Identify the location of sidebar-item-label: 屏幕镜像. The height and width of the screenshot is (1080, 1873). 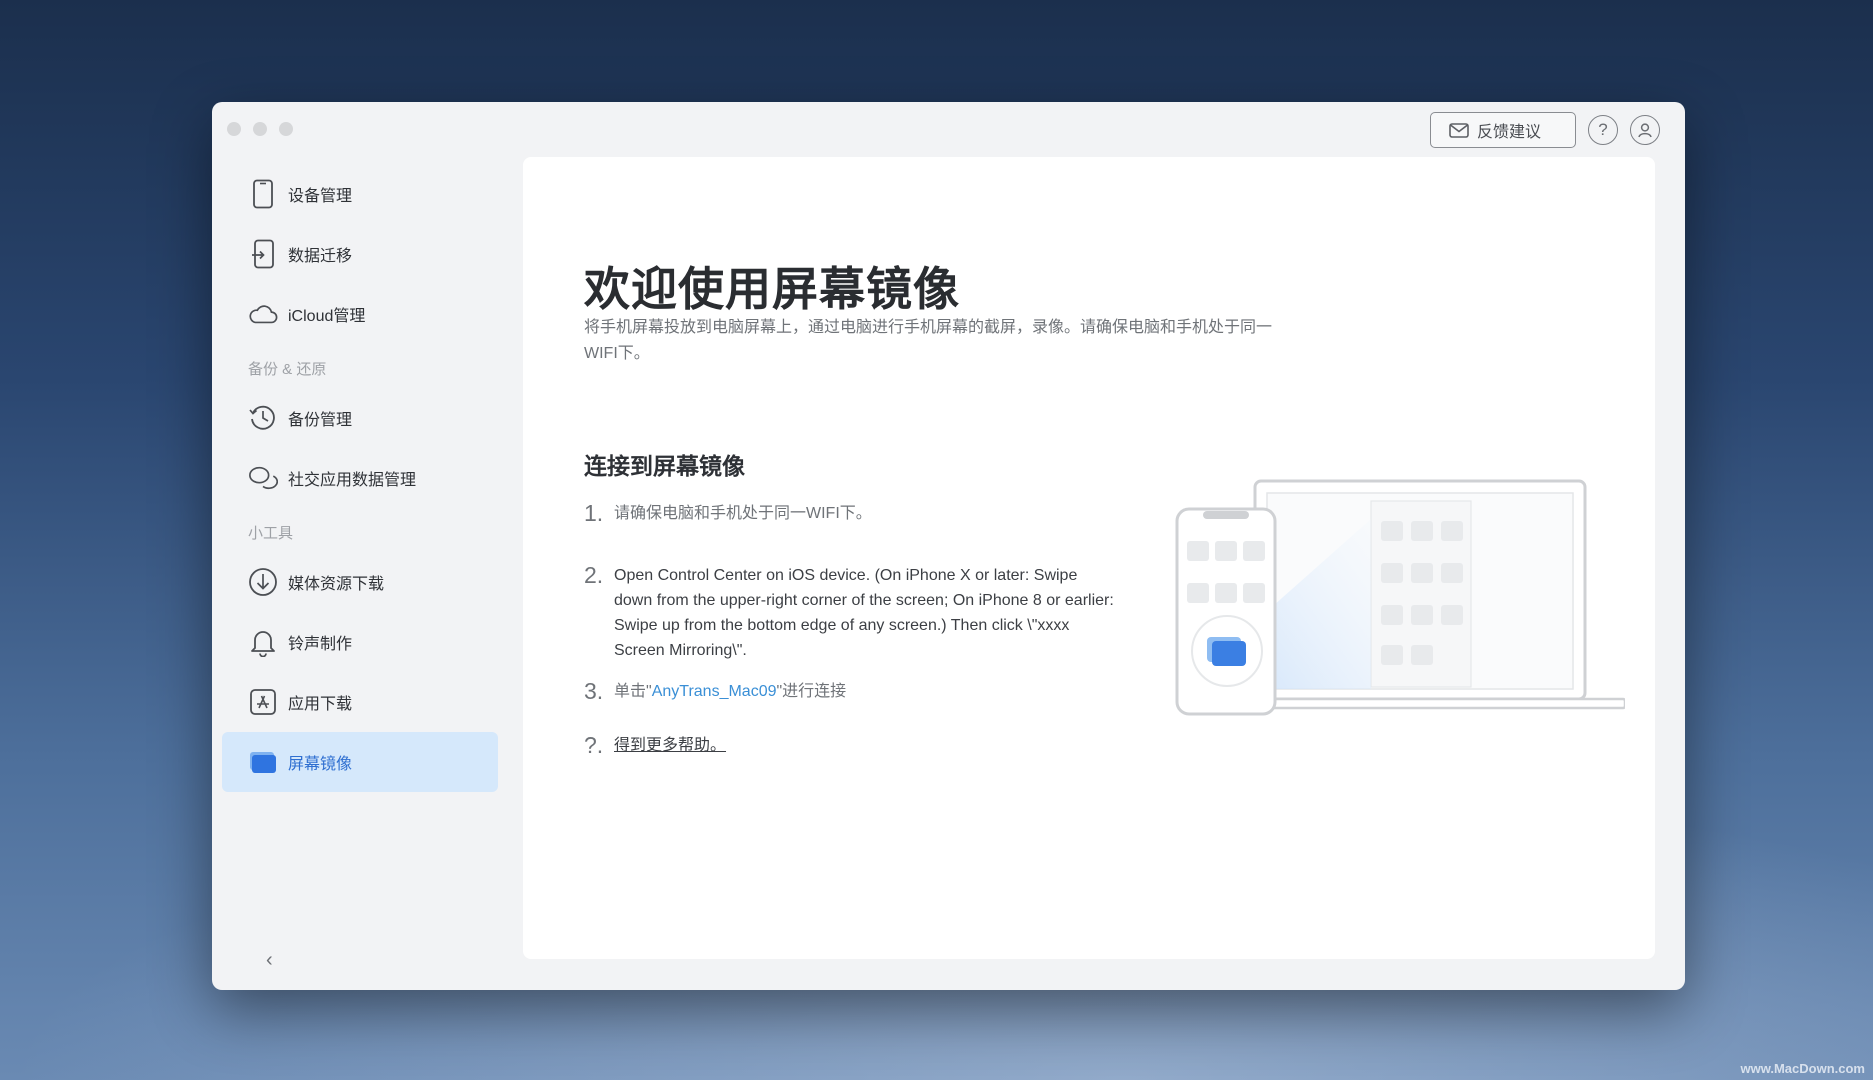
(320, 764).